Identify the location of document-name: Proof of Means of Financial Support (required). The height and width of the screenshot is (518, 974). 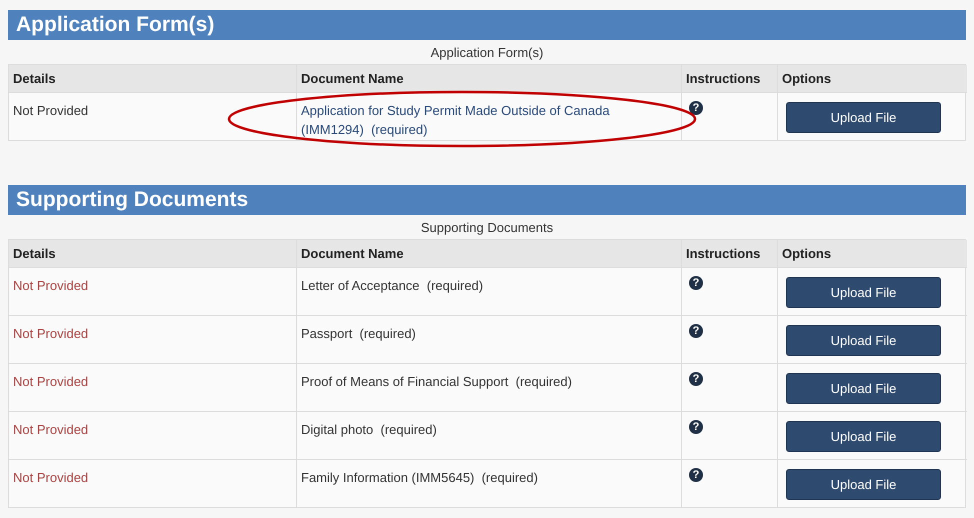
(436, 382).